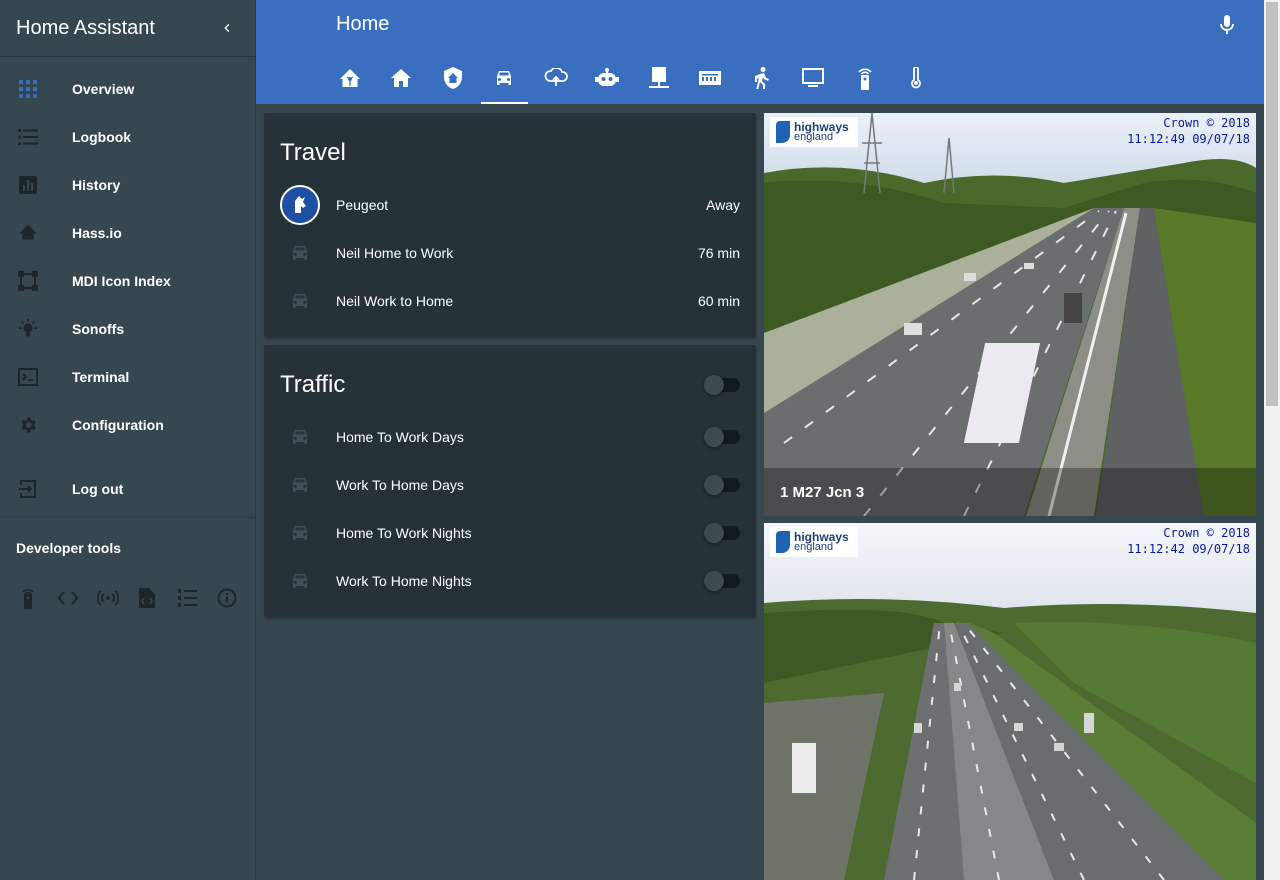 The height and width of the screenshot is (880, 1280). Describe the element at coordinates (1188, 549) in the screenshot. I see `camera-datetime: 11:12:42 09/07/18` at that location.